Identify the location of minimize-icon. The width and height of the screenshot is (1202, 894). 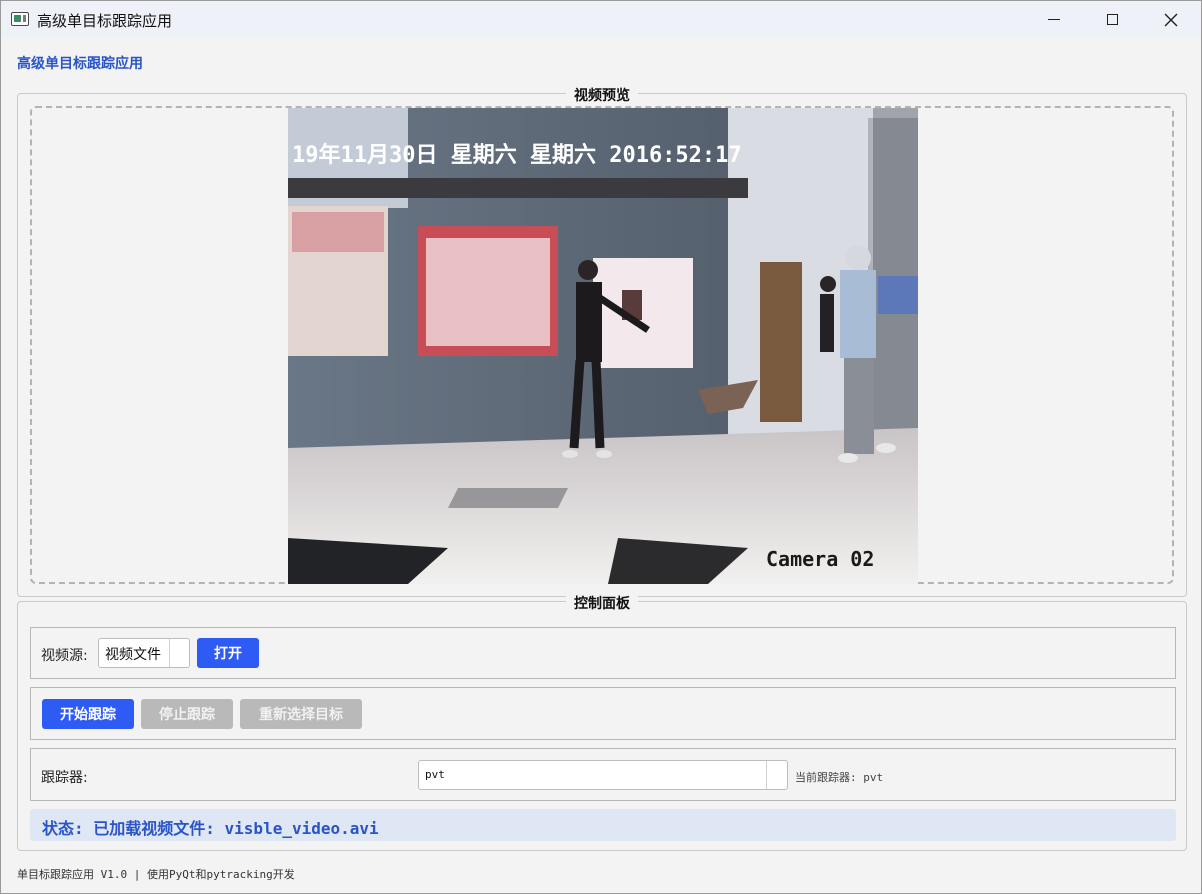
(1054, 19).